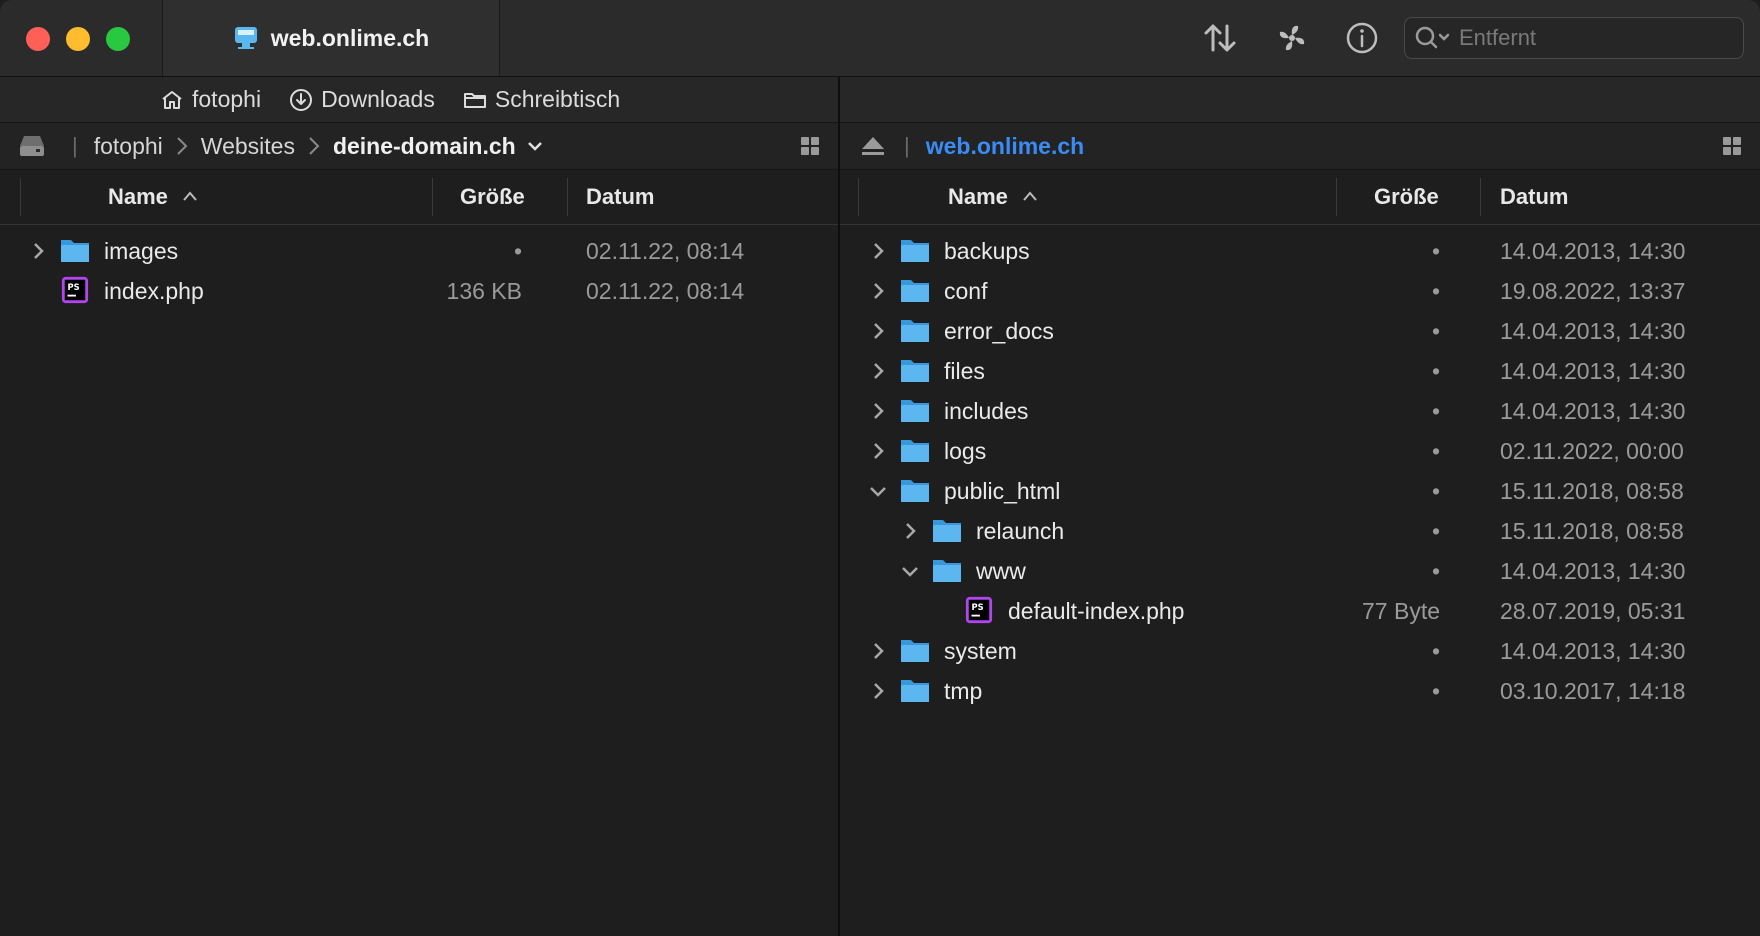  I want to click on file-name: index.php, so click(154, 291).